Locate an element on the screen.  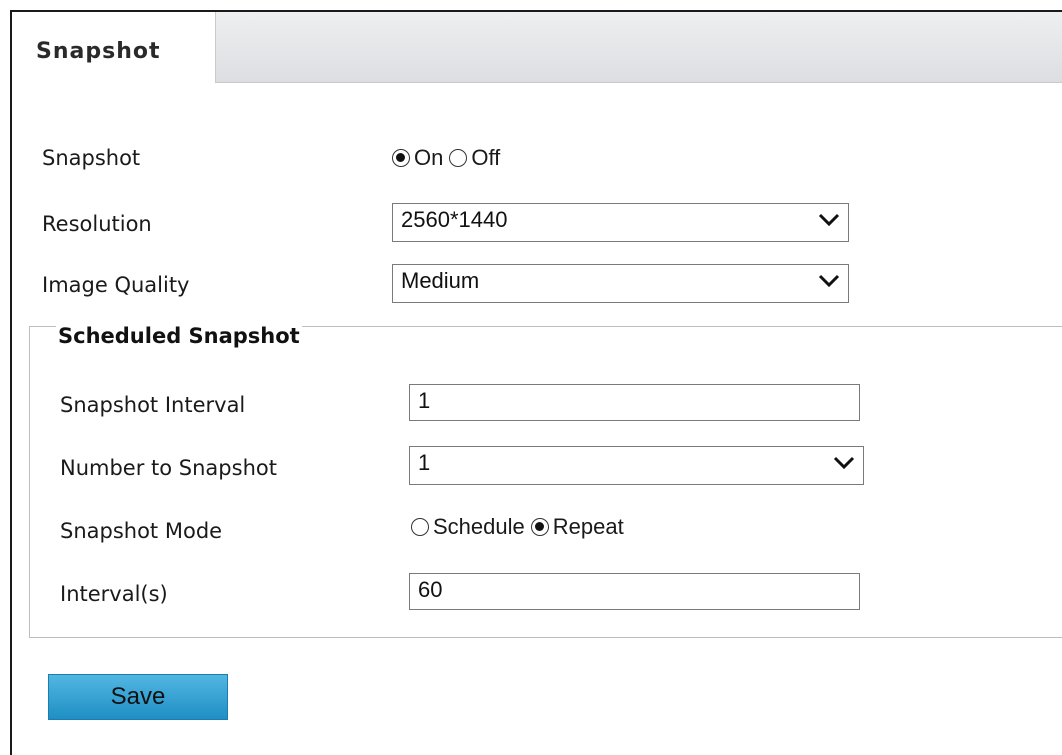
snapshot-mode-label: Snapshot Mode is located at coordinates (141, 531).